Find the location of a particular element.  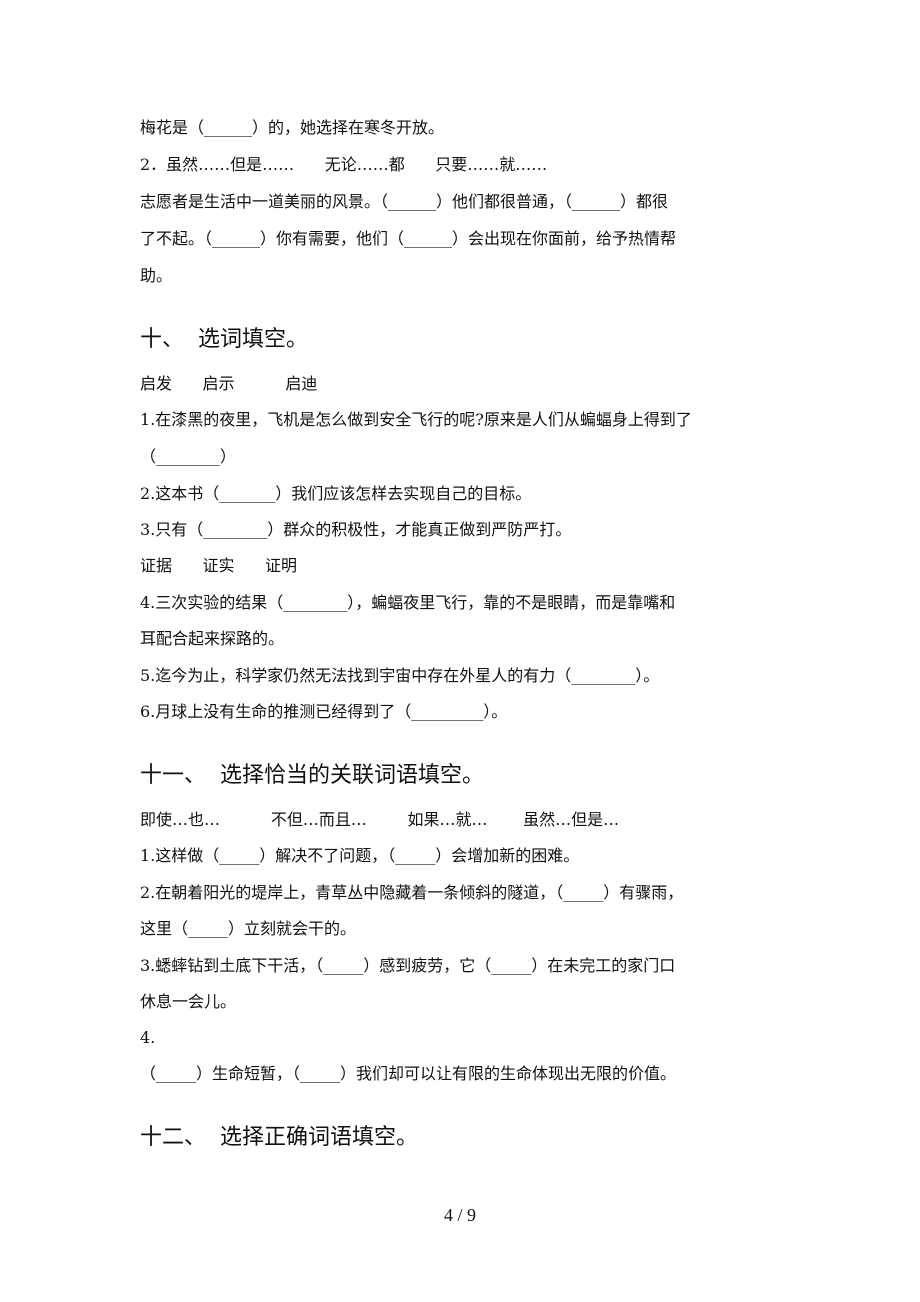

question-line: 4.三次实验的结果（________），蝙蝠夜里飞行，靠的不是眼睛，而是靠嘴和 is located at coordinates (408, 602).